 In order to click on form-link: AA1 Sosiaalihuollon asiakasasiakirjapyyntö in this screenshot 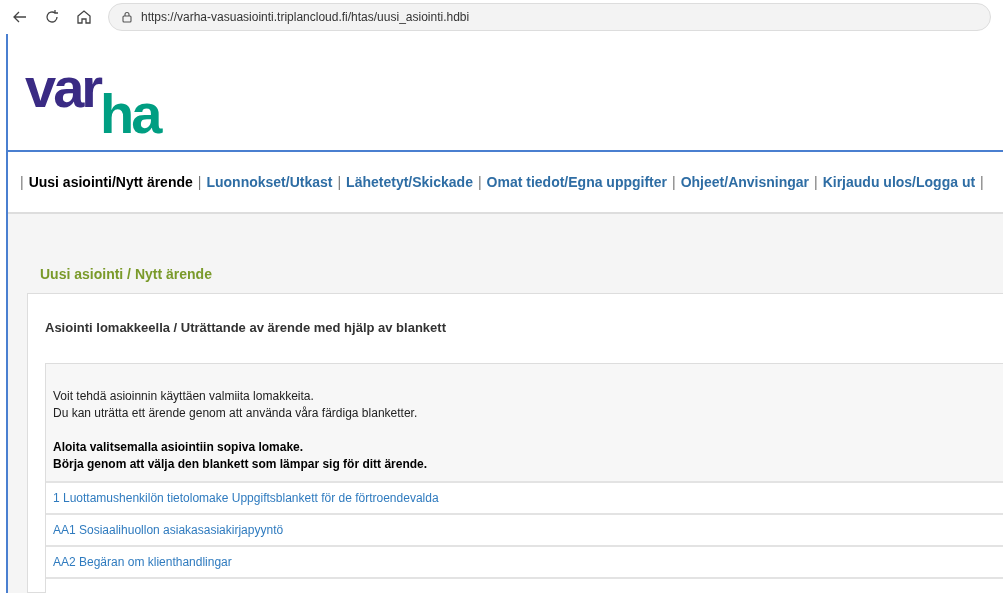, I will do `click(168, 529)`.